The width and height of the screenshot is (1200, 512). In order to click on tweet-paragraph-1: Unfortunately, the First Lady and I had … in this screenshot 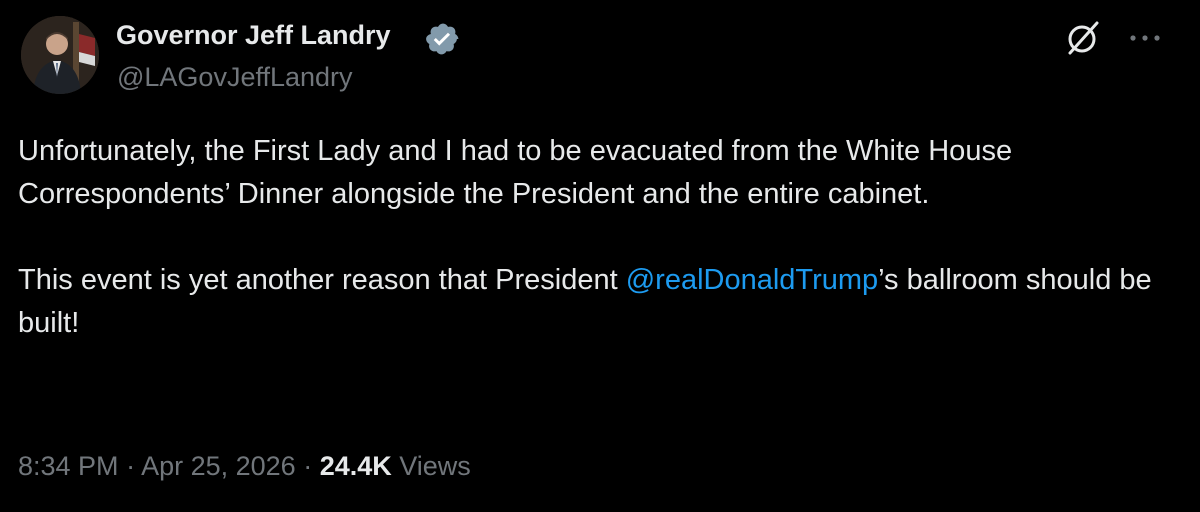, I will do `click(515, 172)`.